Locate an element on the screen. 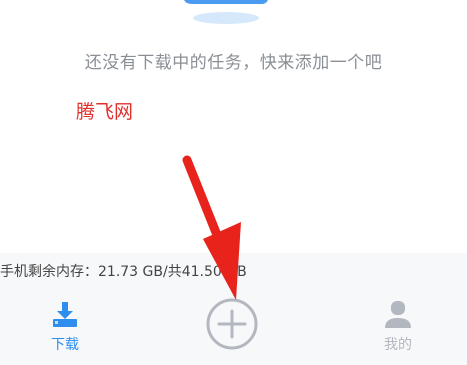  empty-state-illustration is located at coordinates (226, 12).